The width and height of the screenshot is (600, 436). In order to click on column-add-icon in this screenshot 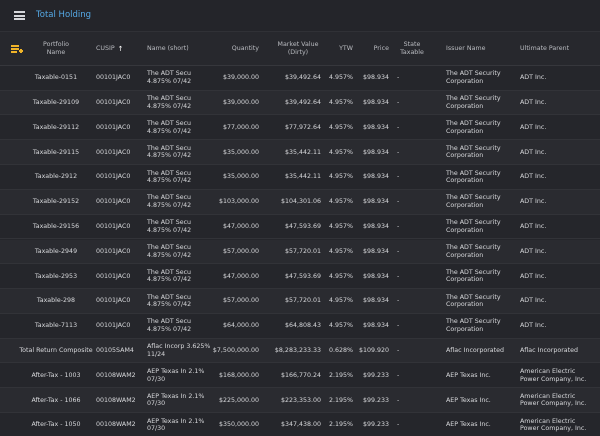, I will do `click(17, 50)`.